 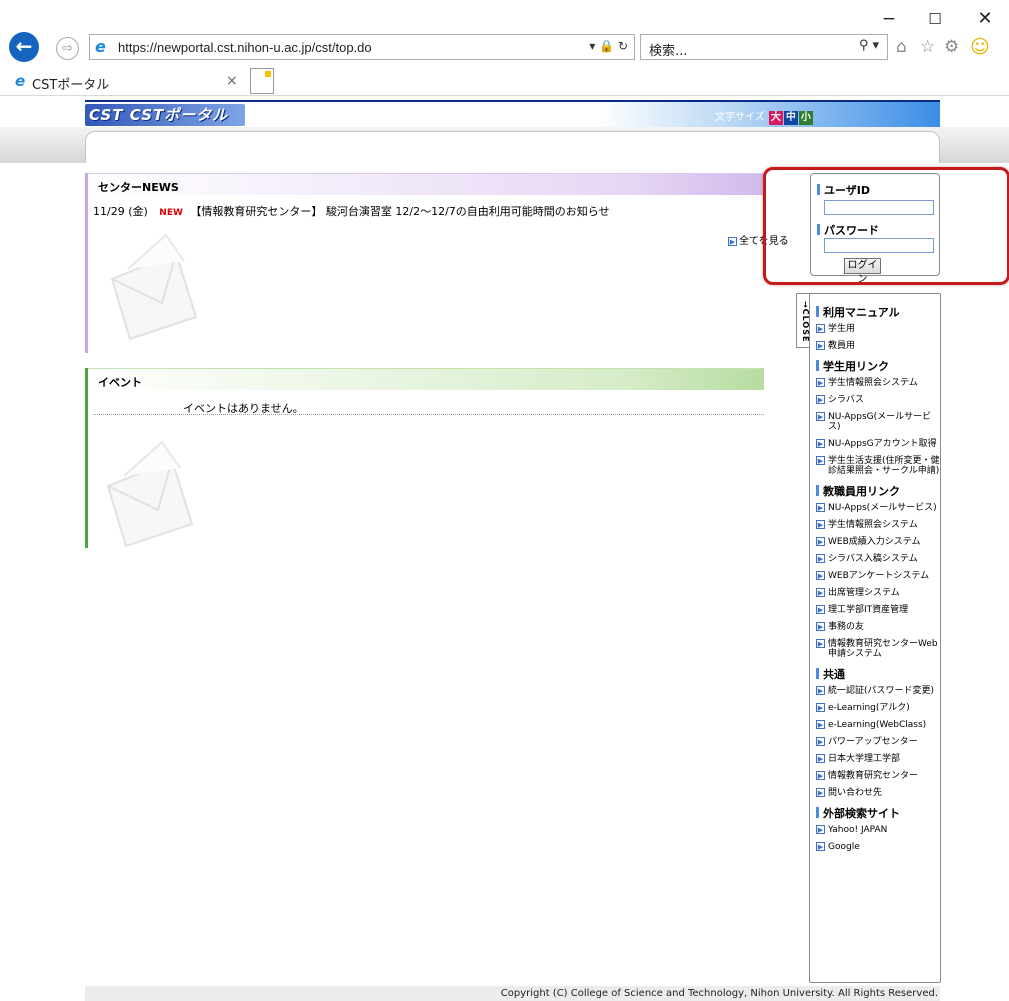 I want to click on sidebar-link-label: 事務の友, so click(x=846, y=627).